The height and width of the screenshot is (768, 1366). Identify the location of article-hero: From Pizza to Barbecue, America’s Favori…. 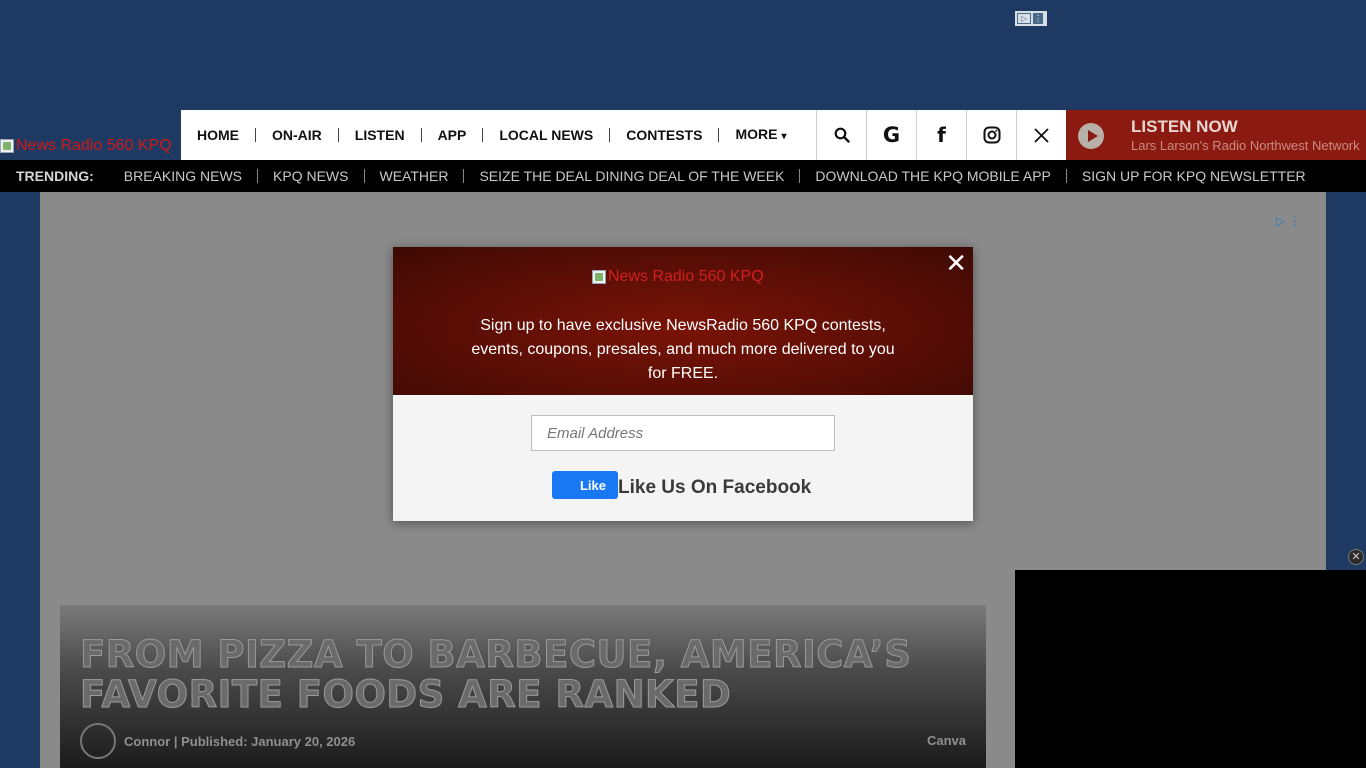
(523, 686).